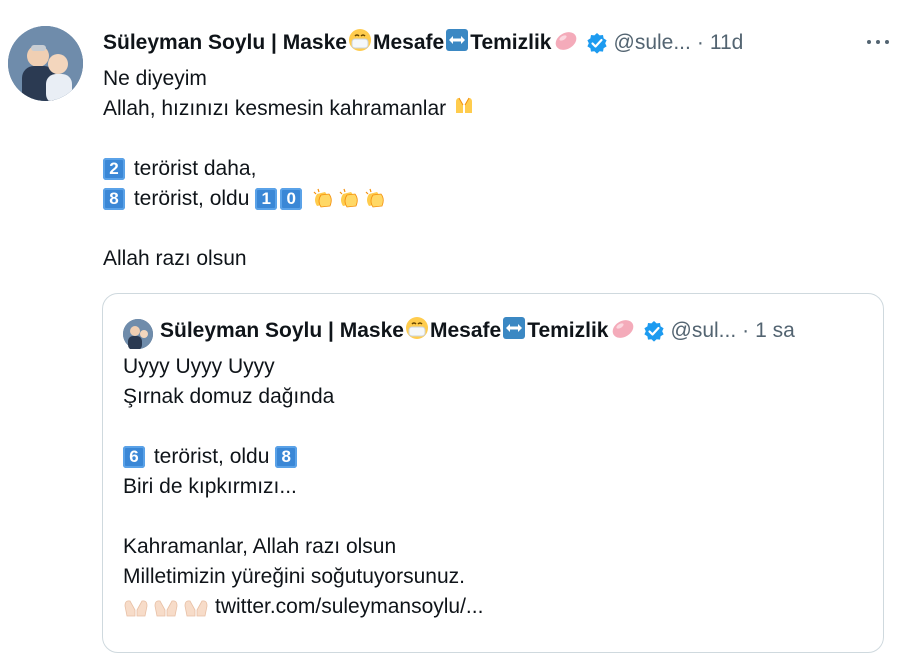  I want to click on keycap-icon: 6, so click(134, 457).